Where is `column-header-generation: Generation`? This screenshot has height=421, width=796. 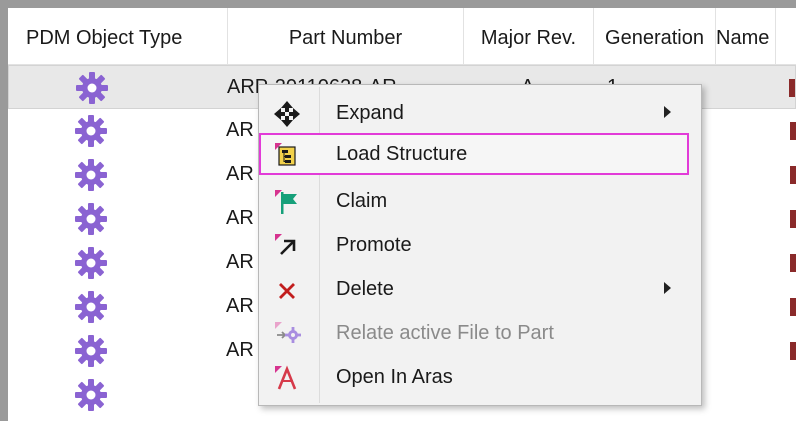
column-header-generation: Generation is located at coordinates (655, 36).